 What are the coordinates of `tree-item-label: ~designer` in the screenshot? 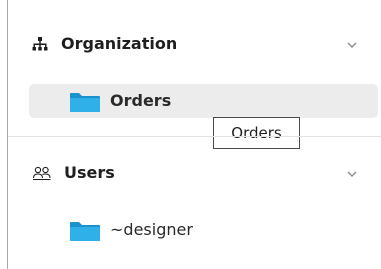 It's located at (151, 229).